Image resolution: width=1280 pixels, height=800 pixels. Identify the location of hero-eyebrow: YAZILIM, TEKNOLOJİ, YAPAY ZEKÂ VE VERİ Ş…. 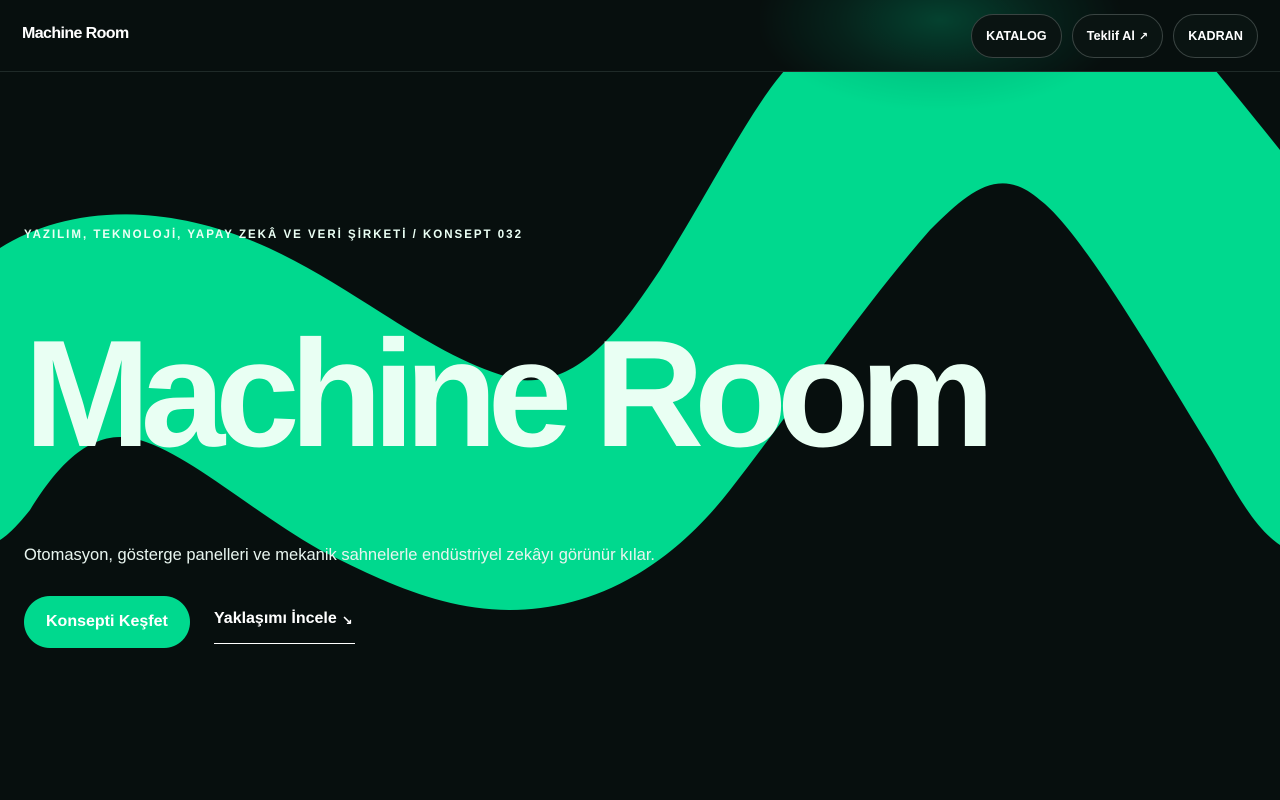
(273, 235).